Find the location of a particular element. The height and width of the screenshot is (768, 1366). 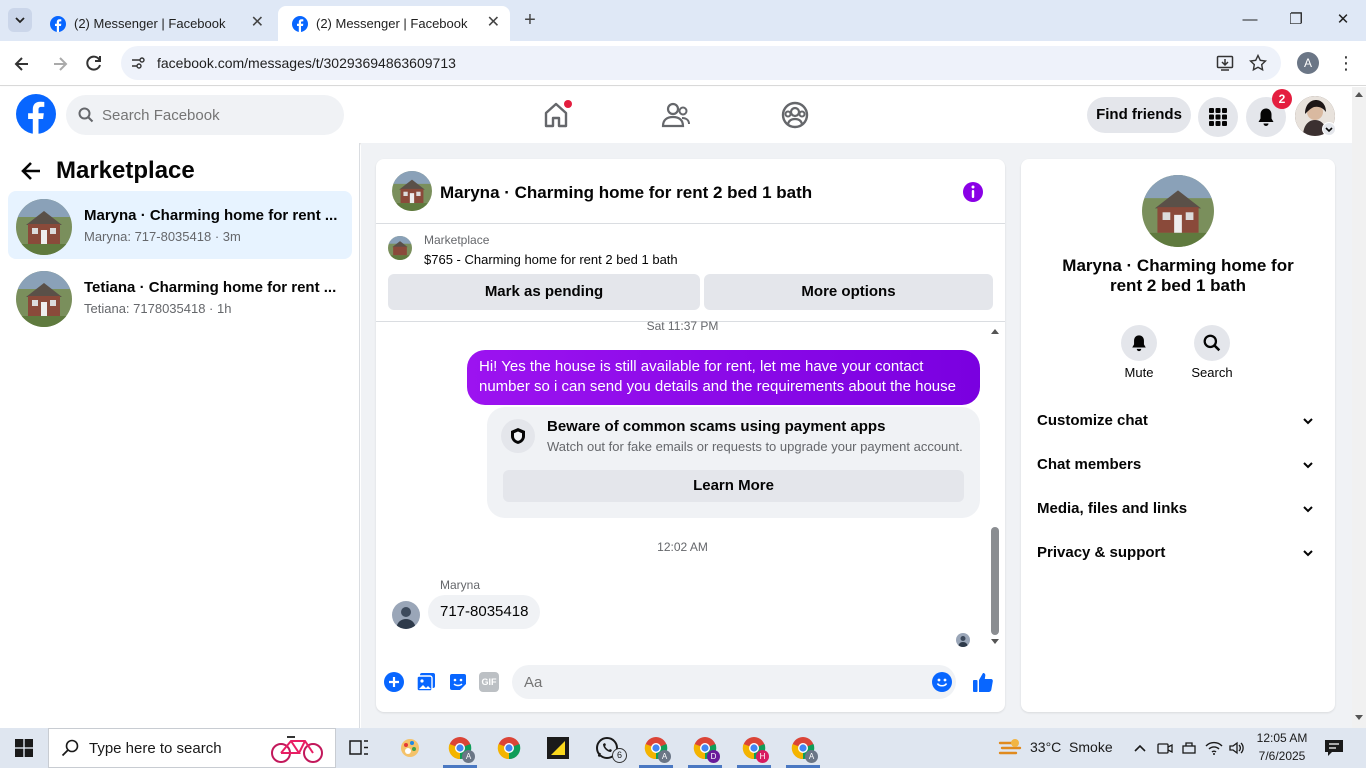

incoming-message-bubble: 717-8035418 is located at coordinates (484, 612).